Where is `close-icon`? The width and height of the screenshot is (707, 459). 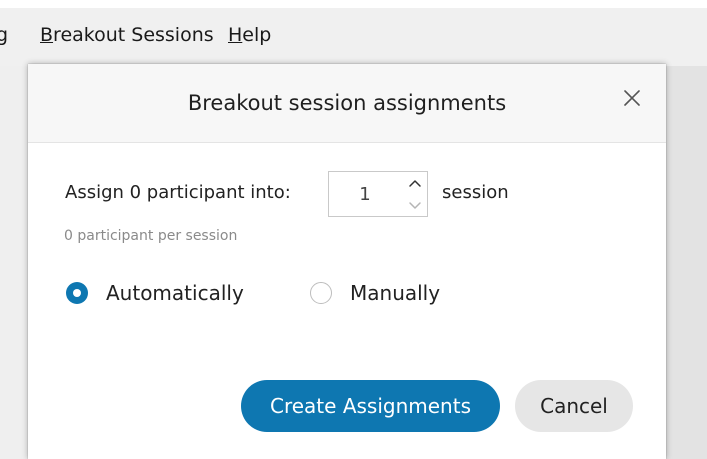 close-icon is located at coordinates (632, 98).